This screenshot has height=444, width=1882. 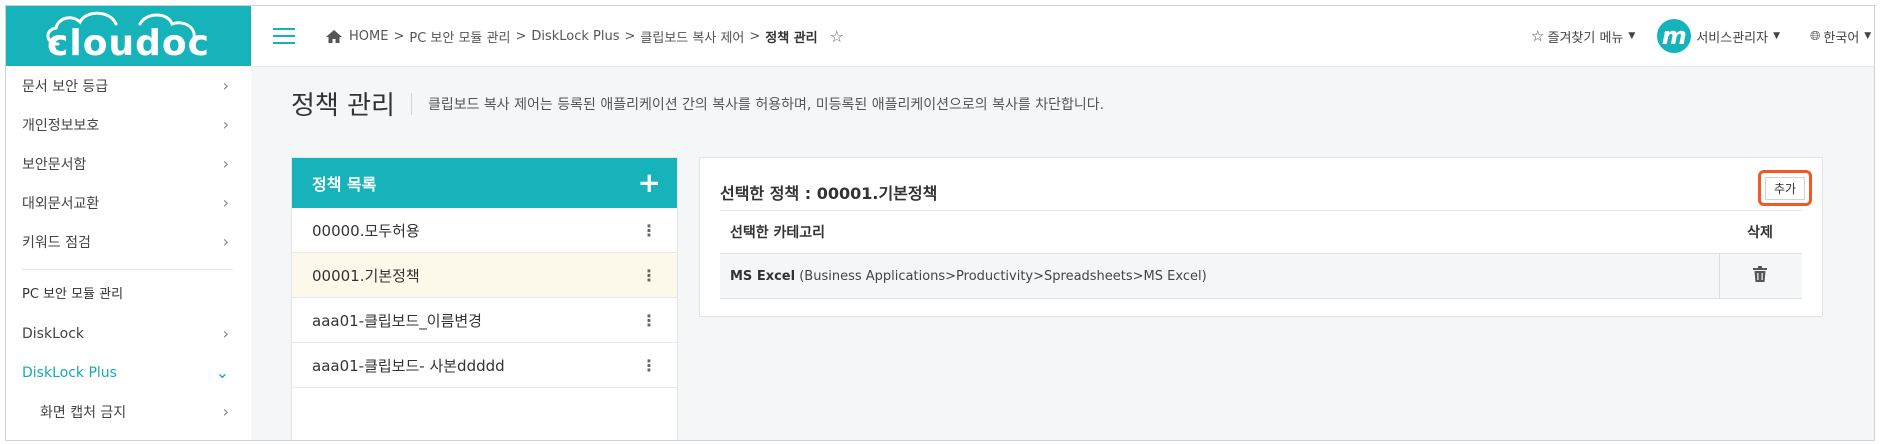 I want to click on add-category-button: 추가, so click(x=1785, y=188).